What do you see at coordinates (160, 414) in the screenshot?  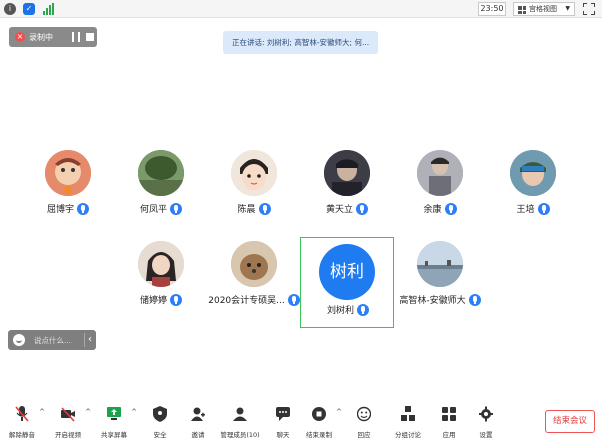 I see `shield-icon` at bounding box center [160, 414].